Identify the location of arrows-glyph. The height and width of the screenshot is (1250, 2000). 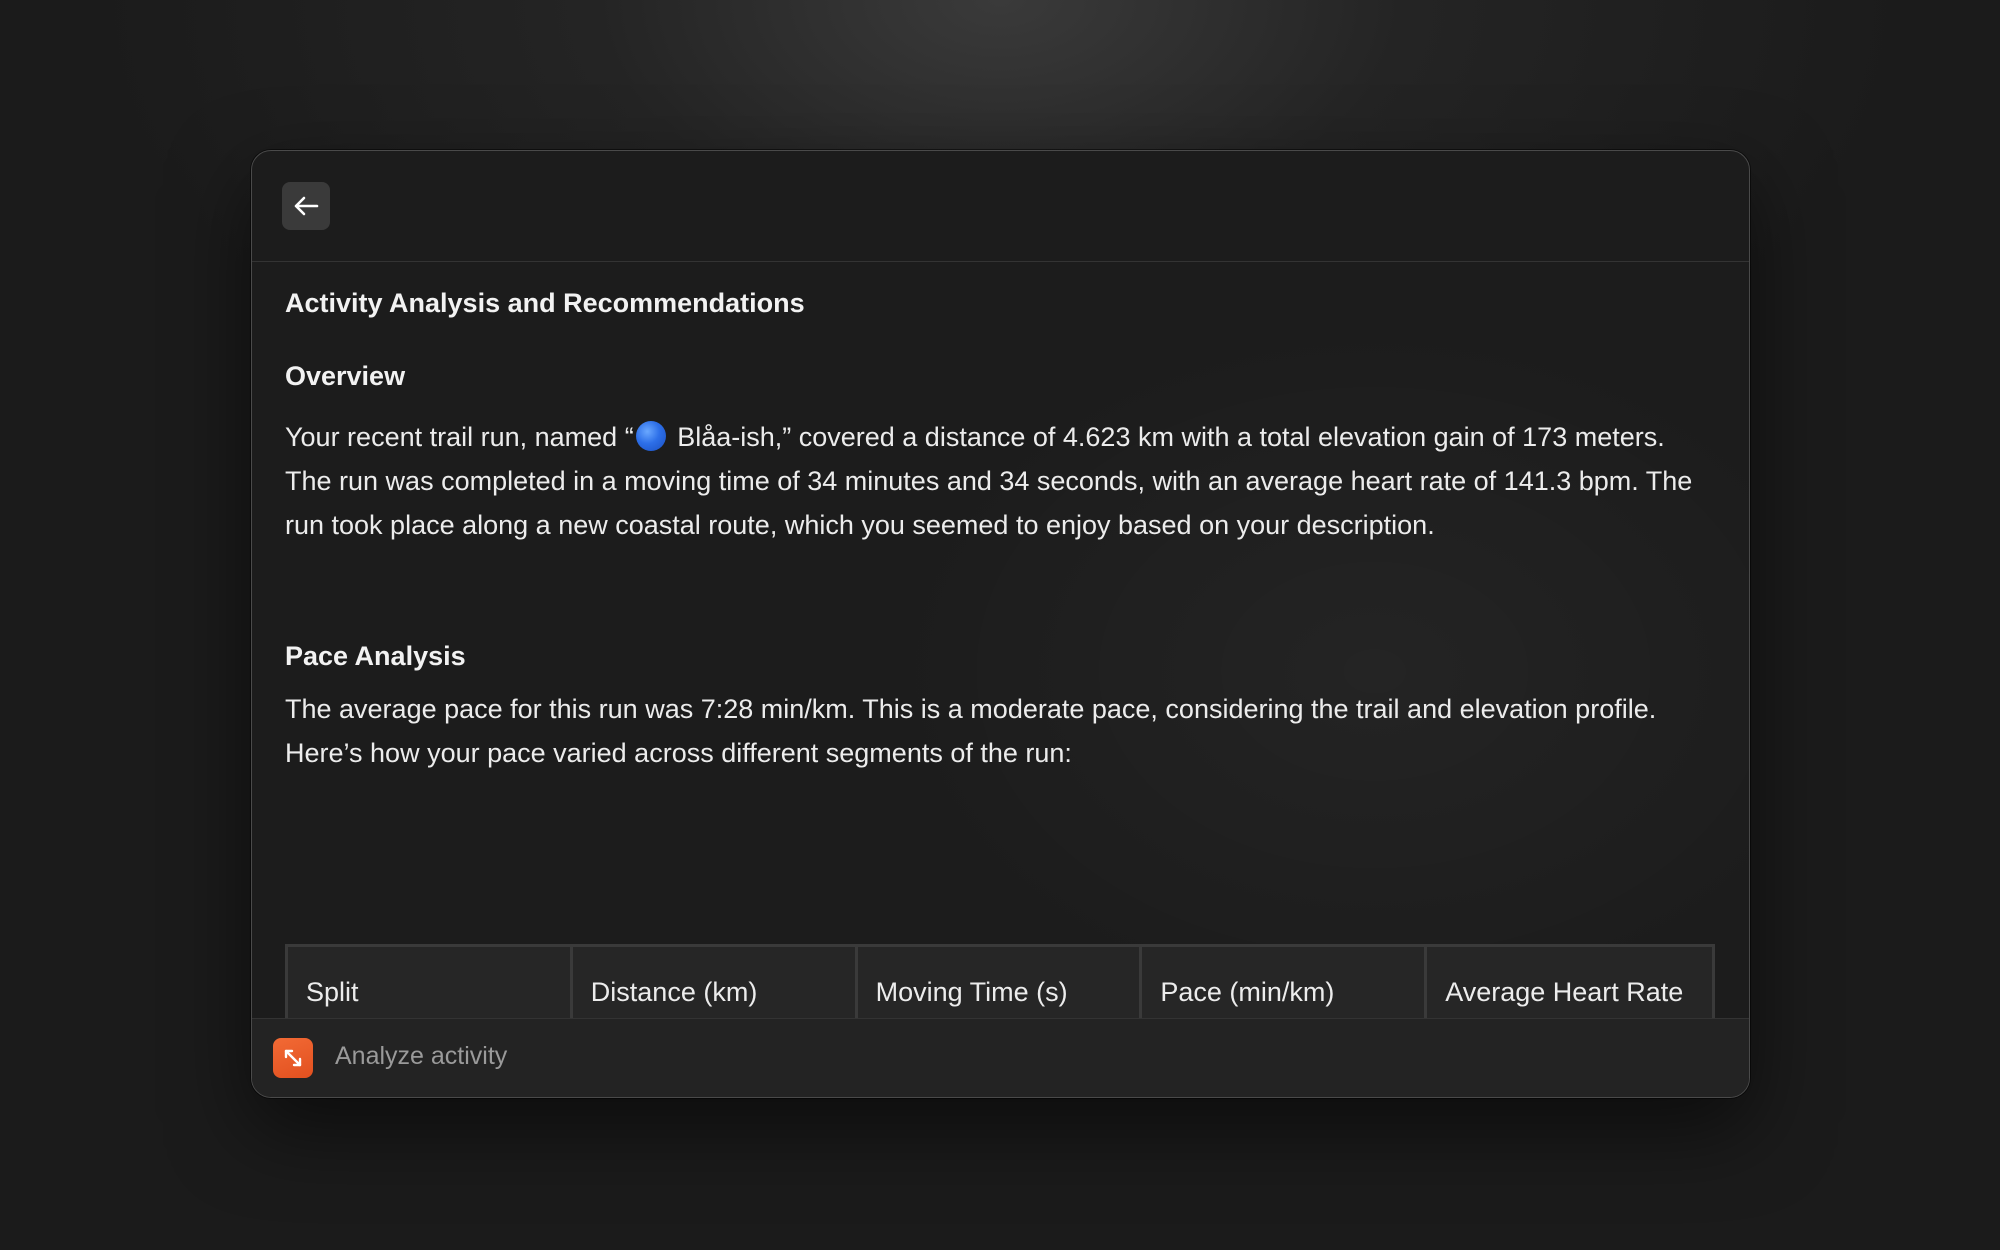
(293, 1058).